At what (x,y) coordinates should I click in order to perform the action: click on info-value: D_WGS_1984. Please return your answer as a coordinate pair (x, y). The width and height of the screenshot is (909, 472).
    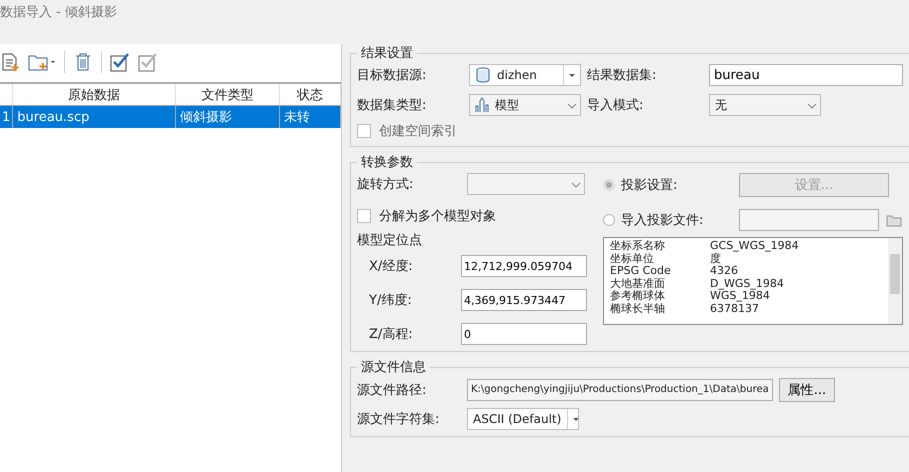
    Looking at the image, I should click on (747, 284).